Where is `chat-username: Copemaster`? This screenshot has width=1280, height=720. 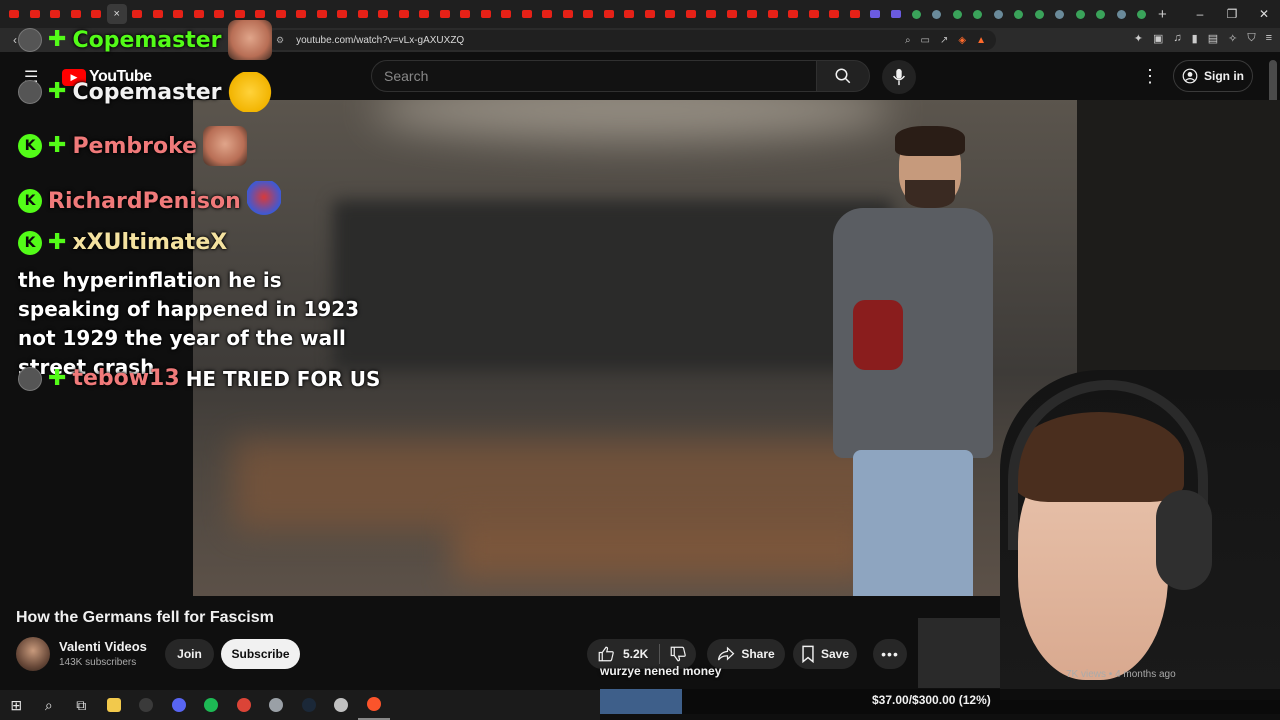
chat-username: Copemaster is located at coordinates (147, 40).